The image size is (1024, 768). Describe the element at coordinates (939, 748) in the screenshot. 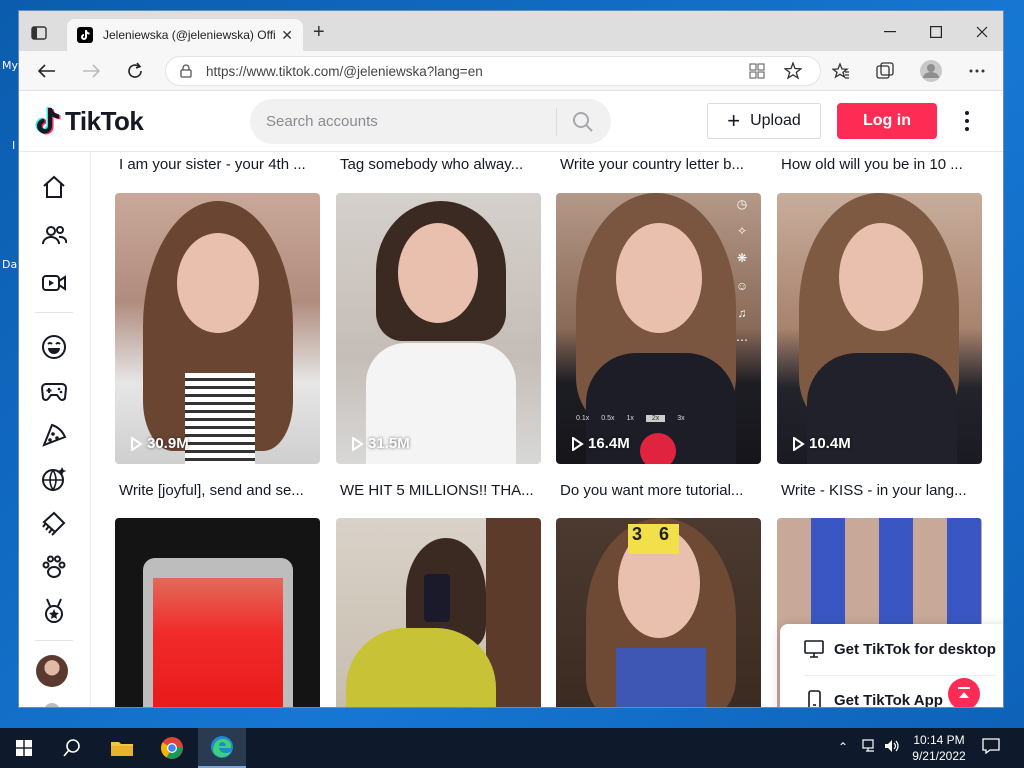

I see `system-clock: 10:14 PM 9/21/2022` at that location.